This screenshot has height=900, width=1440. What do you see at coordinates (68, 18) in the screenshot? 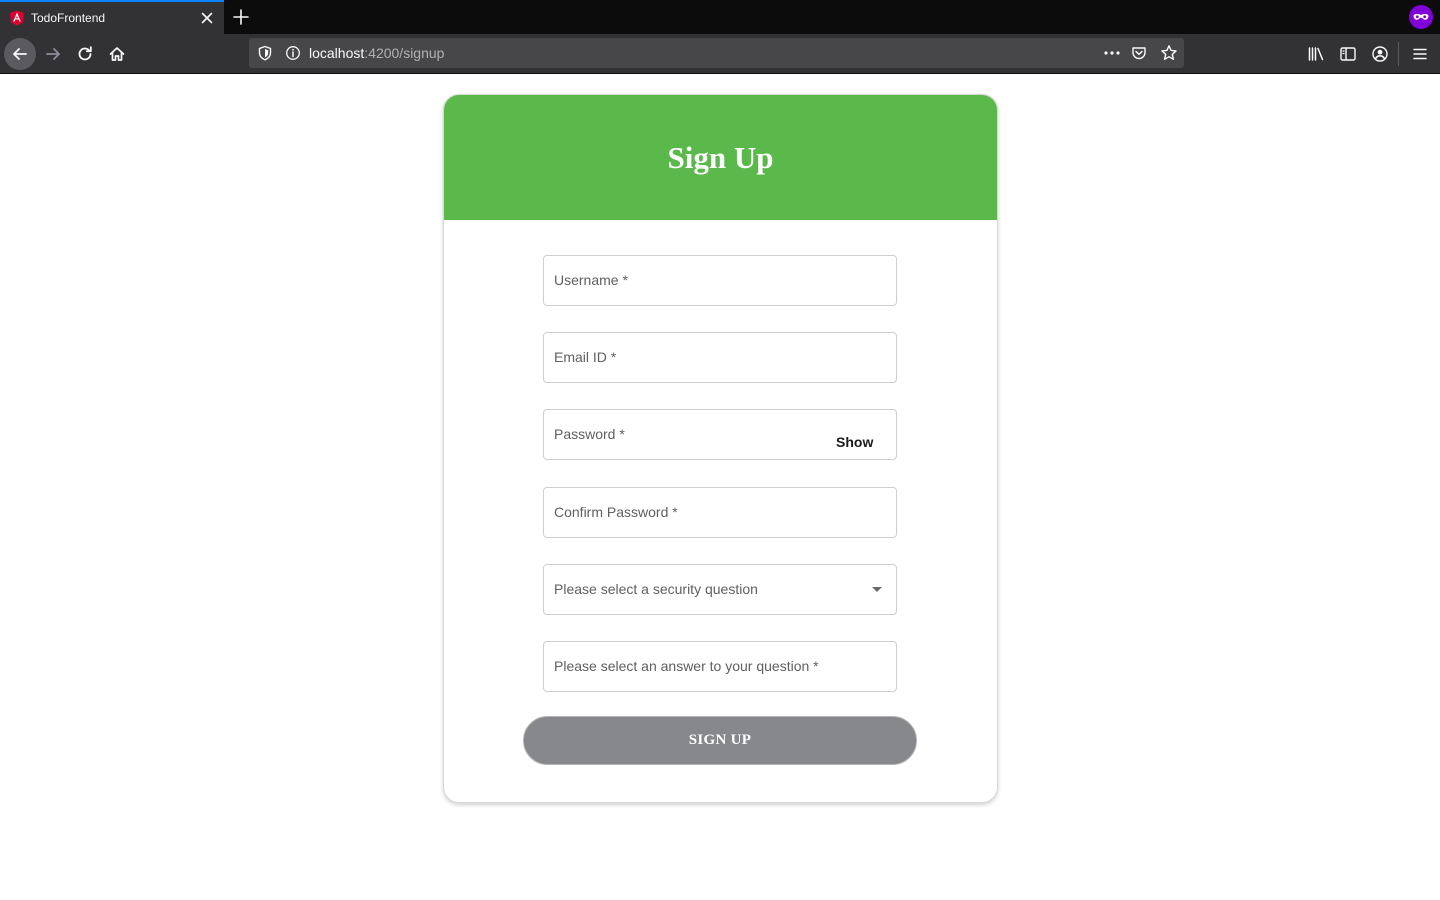
I see `tab-title: TodoFrontend` at bounding box center [68, 18].